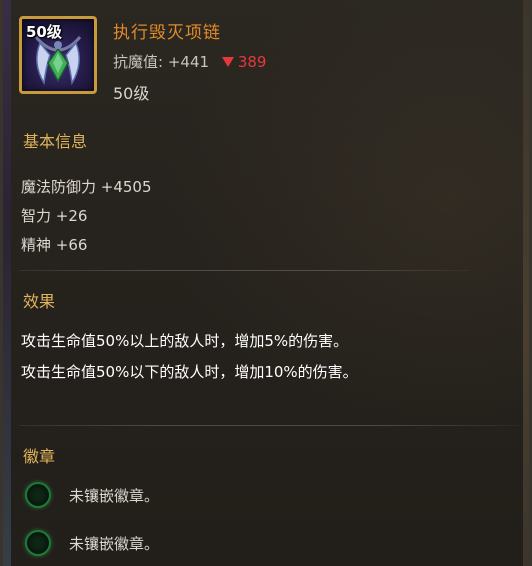 This screenshot has height=566, width=532. I want to click on effect-line: 攻击生命值50%以上的敌人时，增加5%的伤害。, so click(185, 341).